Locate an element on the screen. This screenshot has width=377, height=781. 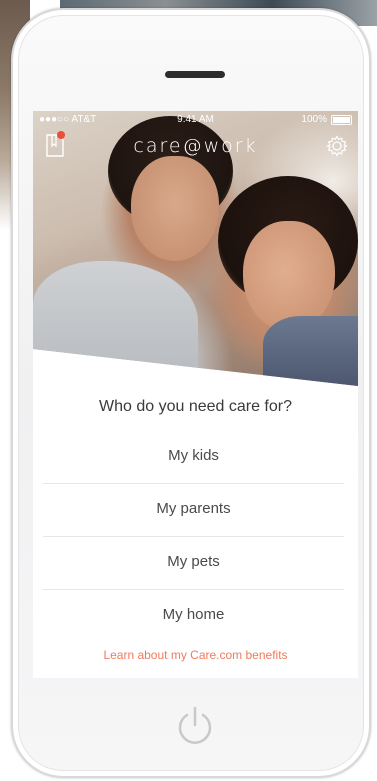
photo-mother-shirt is located at coordinates (310, 351).